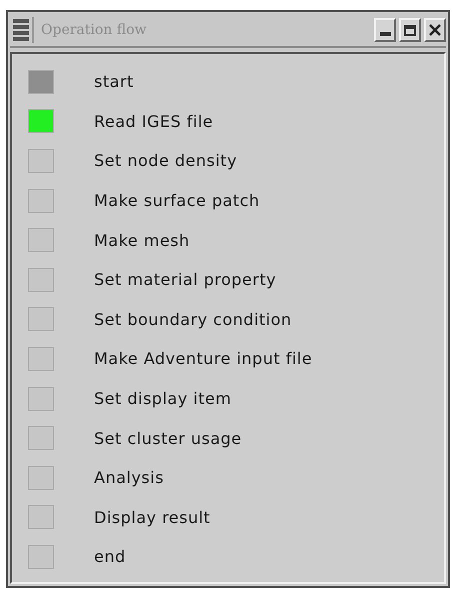 This screenshot has width=460, height=599. I want to click on step-label: start, so click(114, 82).